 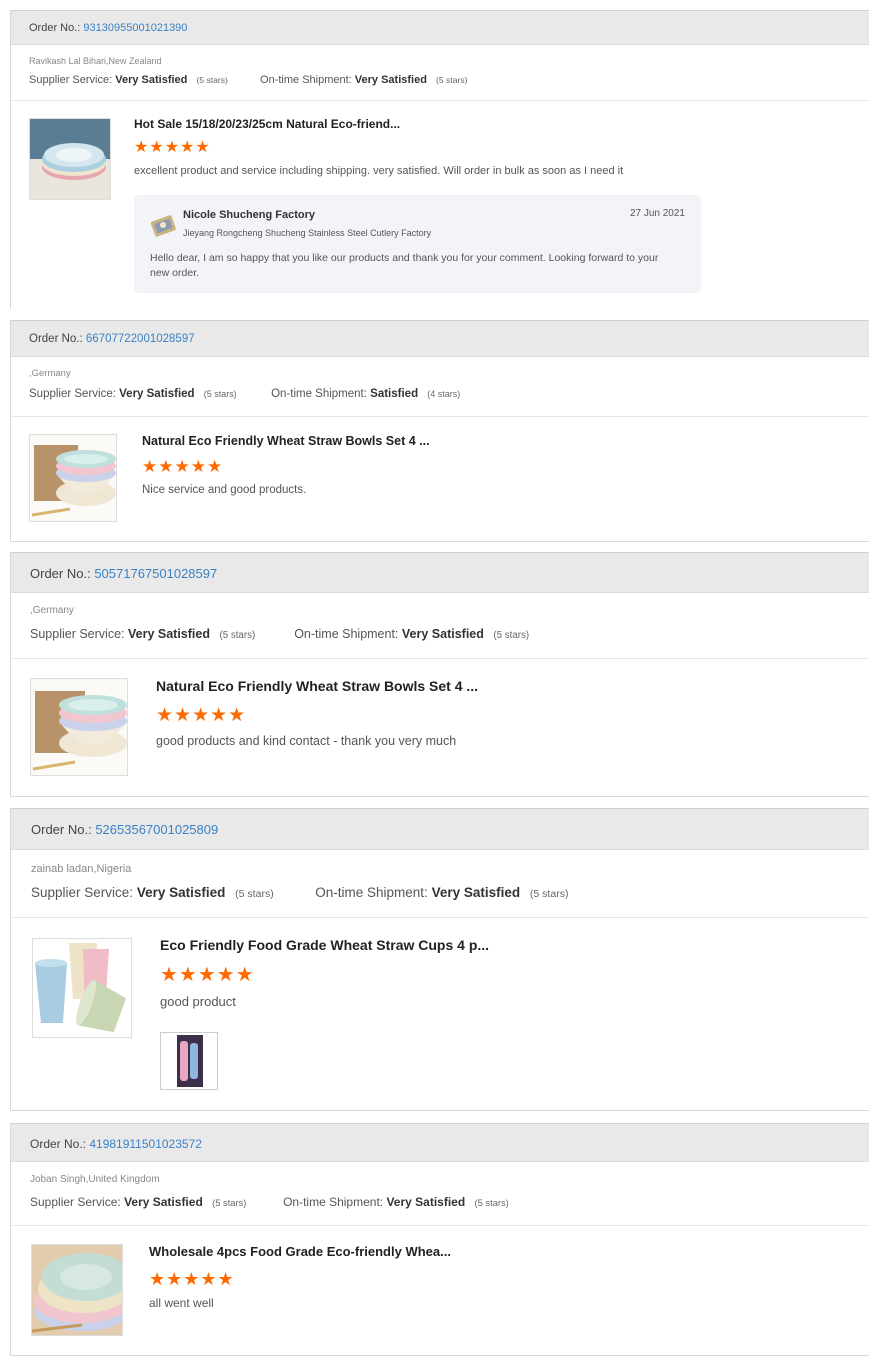 What do you see at coordinates (95, 1179) in the screenshot?
I see `buyer-location: Joban Singh,United Kingdom` at bounding box center [95, 1179].